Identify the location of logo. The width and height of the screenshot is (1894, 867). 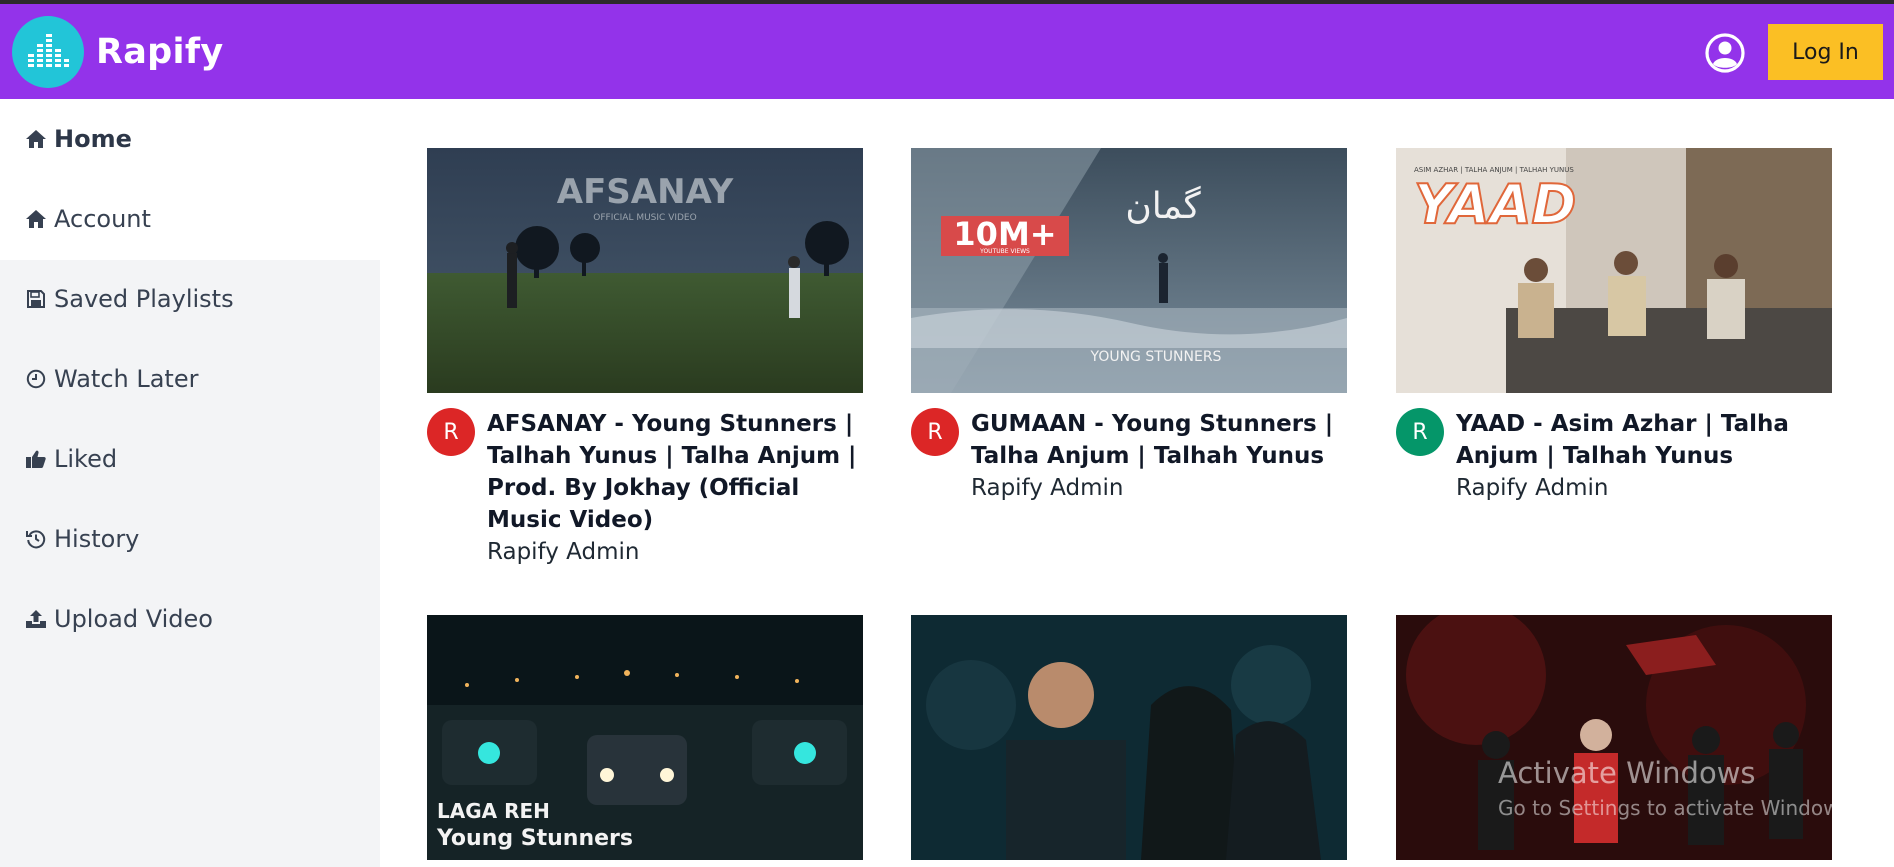
(48, 52).